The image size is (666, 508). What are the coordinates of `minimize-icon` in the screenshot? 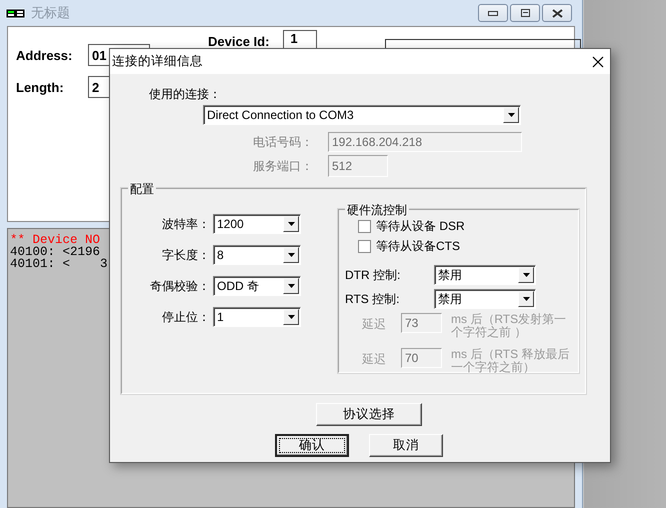 It's located at (493, 13).